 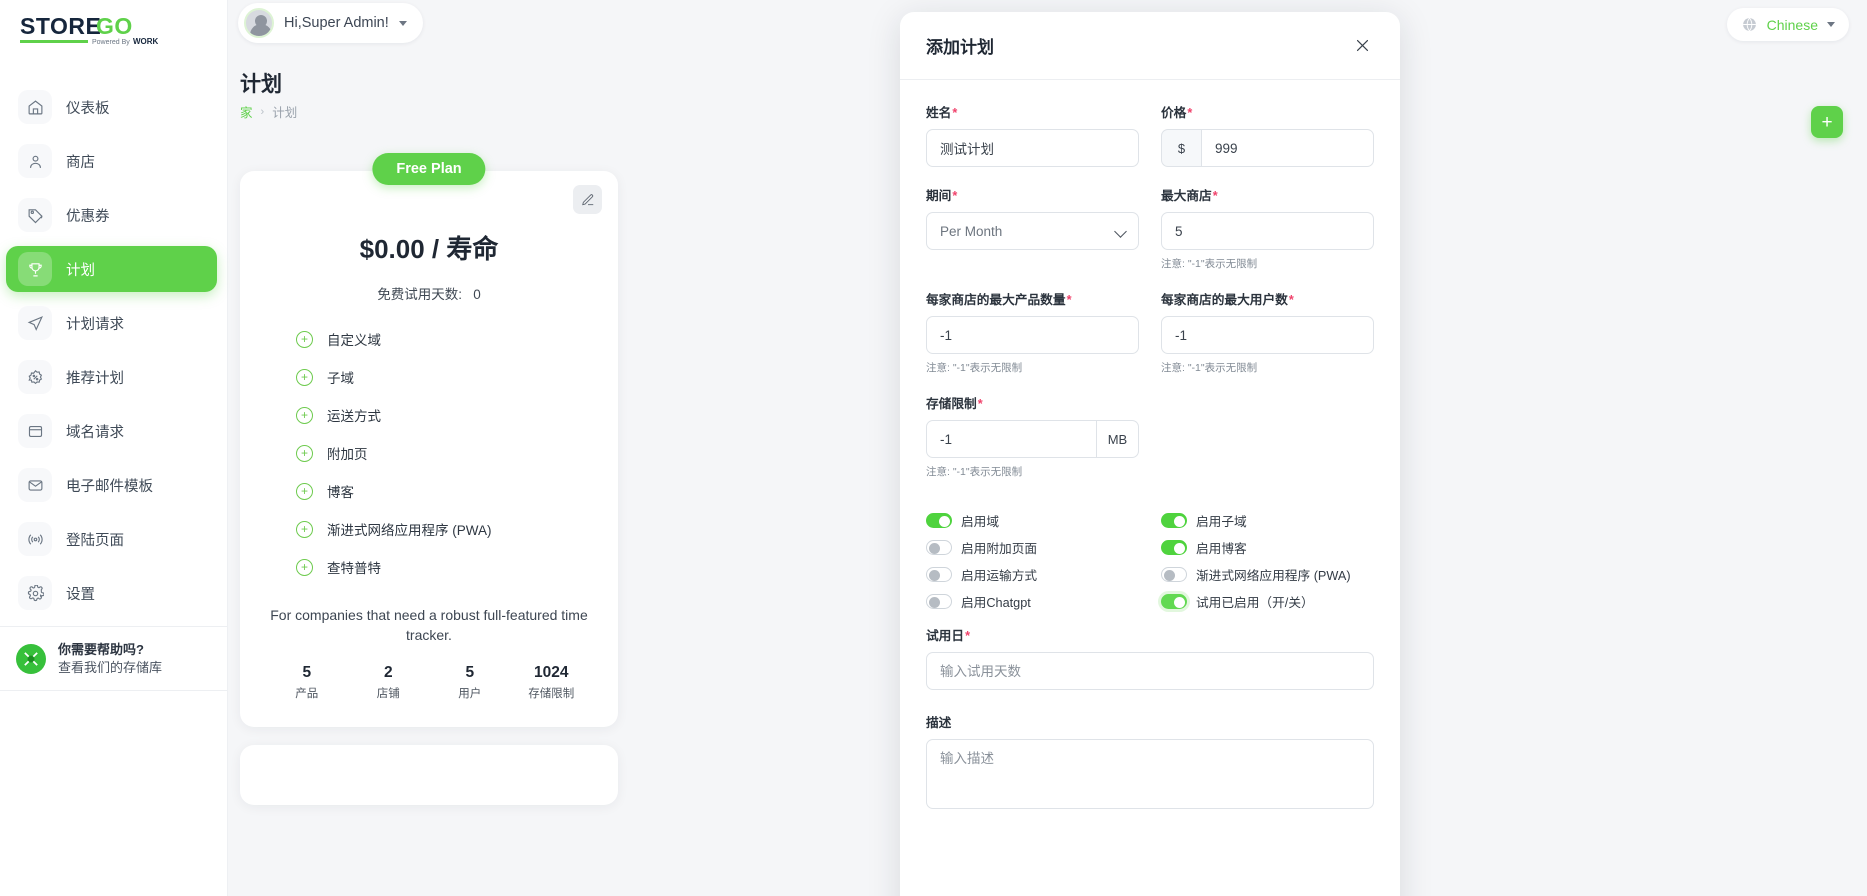 I want to click on help-widget: 你需要帮助吗? 查看我们的存储库, so click(x=113, y=659).